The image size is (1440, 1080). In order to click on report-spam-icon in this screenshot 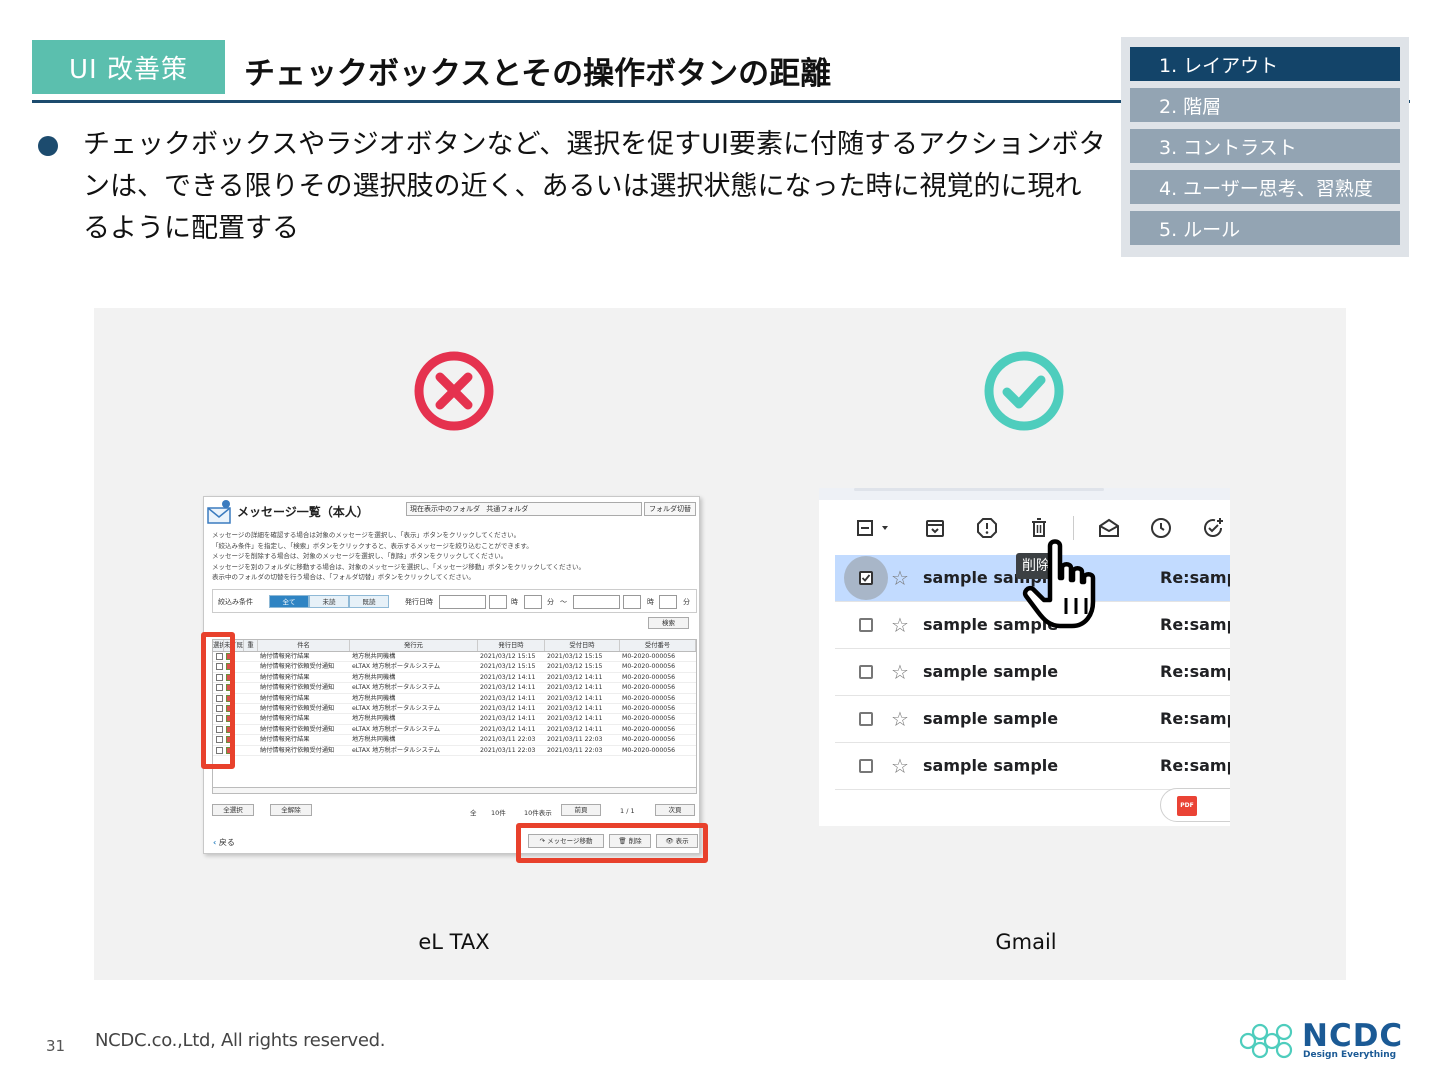, I will do `click(987, 528)`.